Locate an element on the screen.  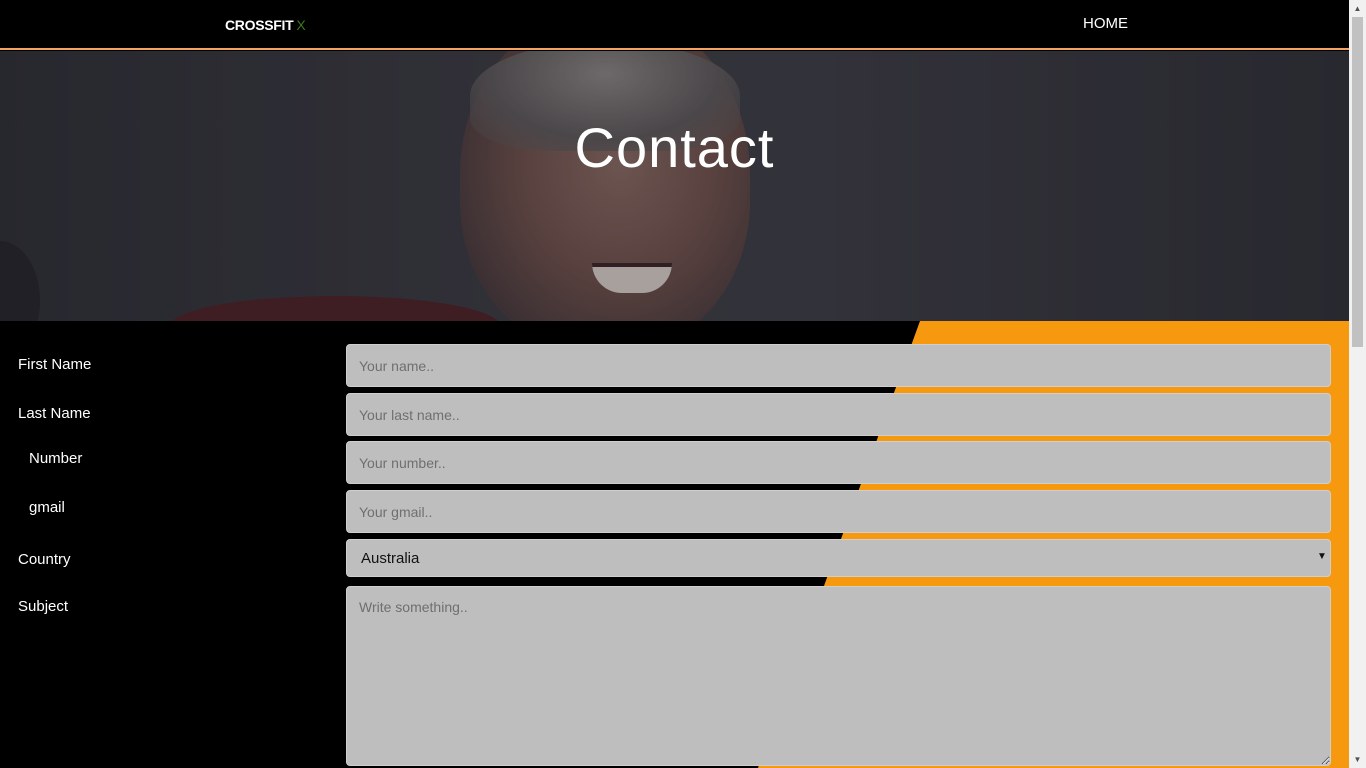
navbar: CROSSFIT X HOME is located at coordinates (674, 25).